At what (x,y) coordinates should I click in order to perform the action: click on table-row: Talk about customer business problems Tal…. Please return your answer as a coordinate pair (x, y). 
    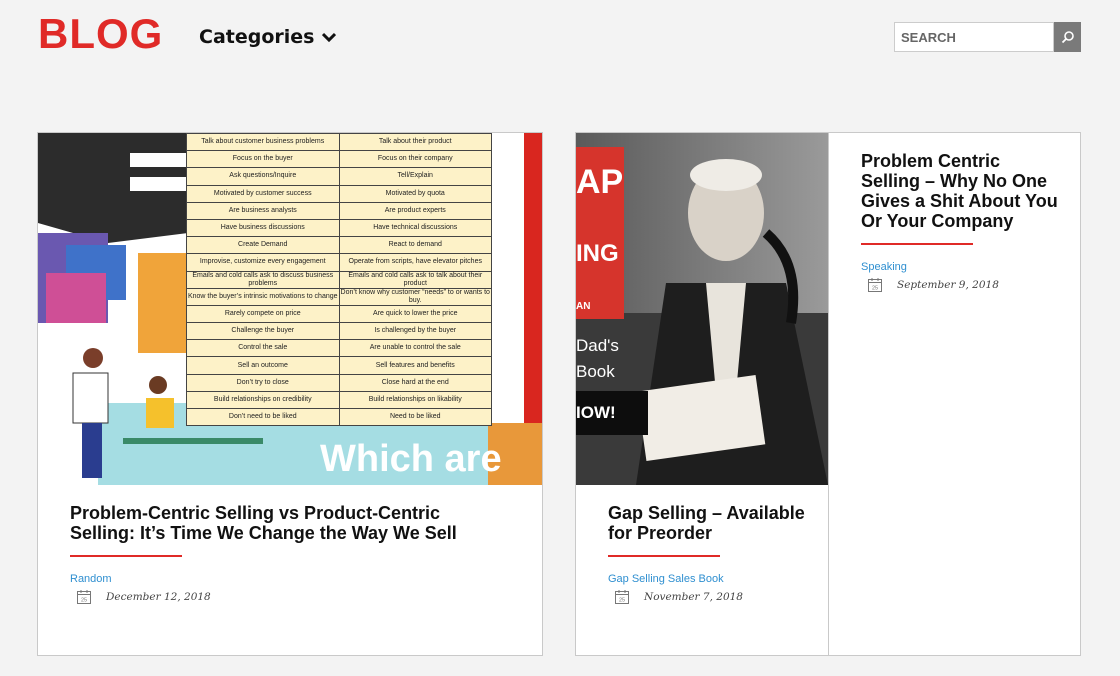
    Looking at the image, I should click on (339, 142).